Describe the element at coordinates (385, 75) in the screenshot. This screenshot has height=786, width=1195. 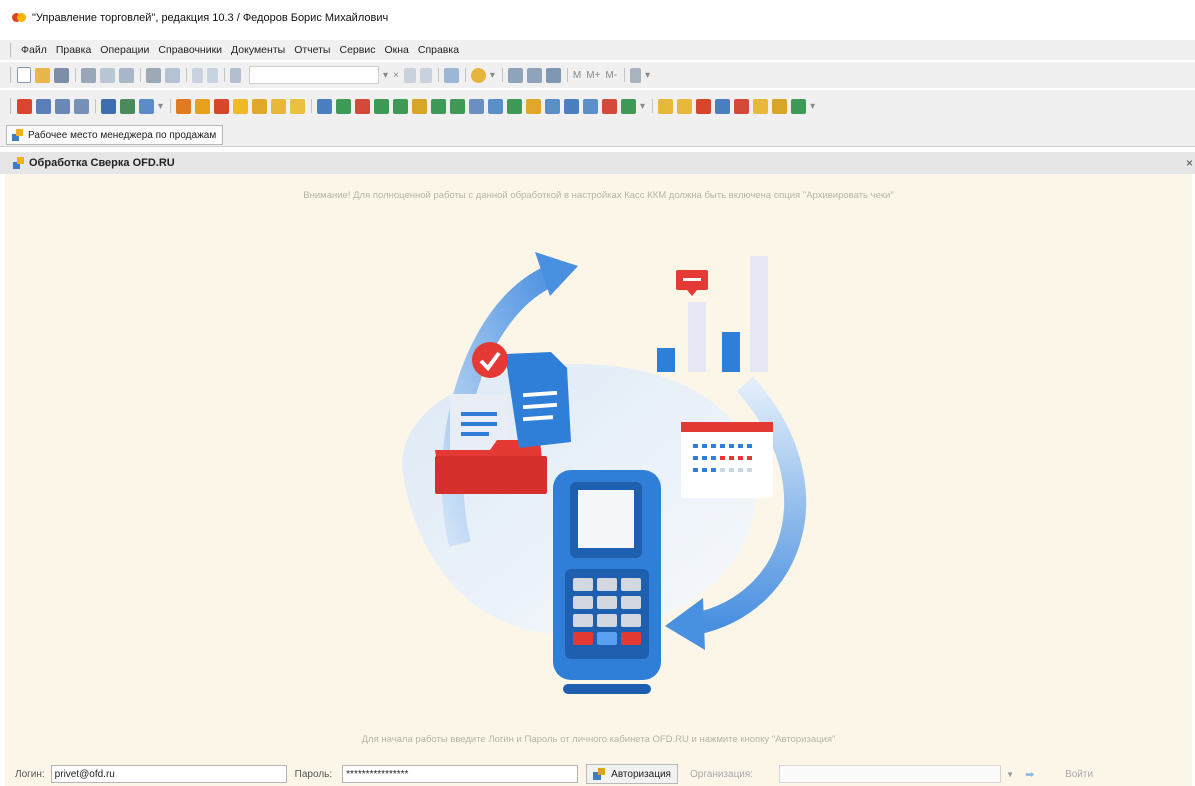
I see `search-dropdown-icon: ▾` at that location.